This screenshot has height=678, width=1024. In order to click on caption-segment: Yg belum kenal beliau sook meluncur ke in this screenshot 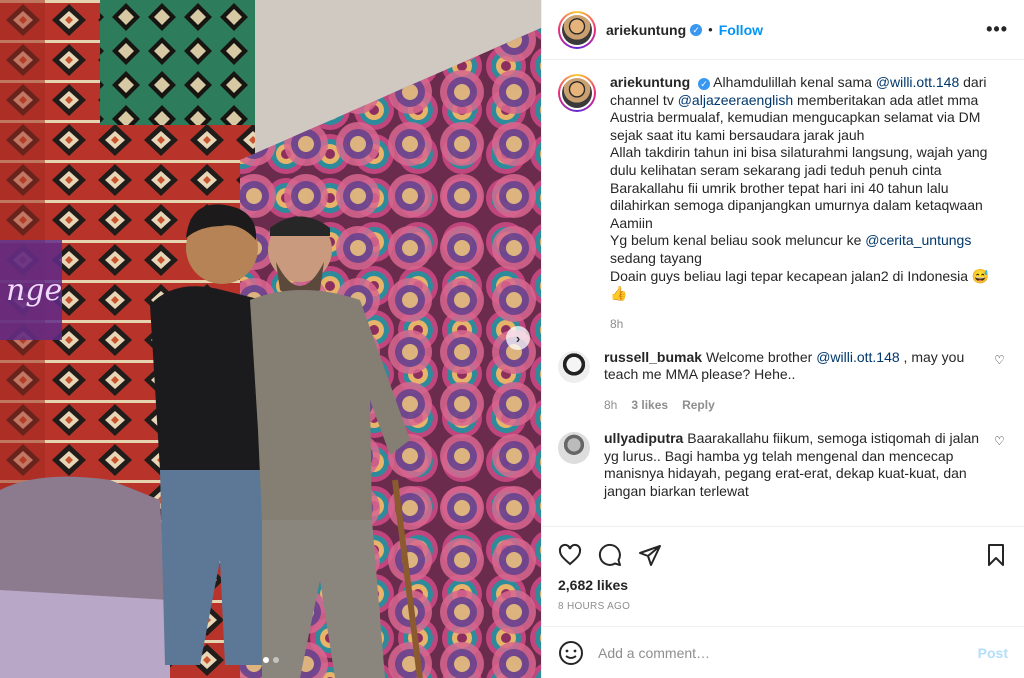, I will do `click(738, 240)`.